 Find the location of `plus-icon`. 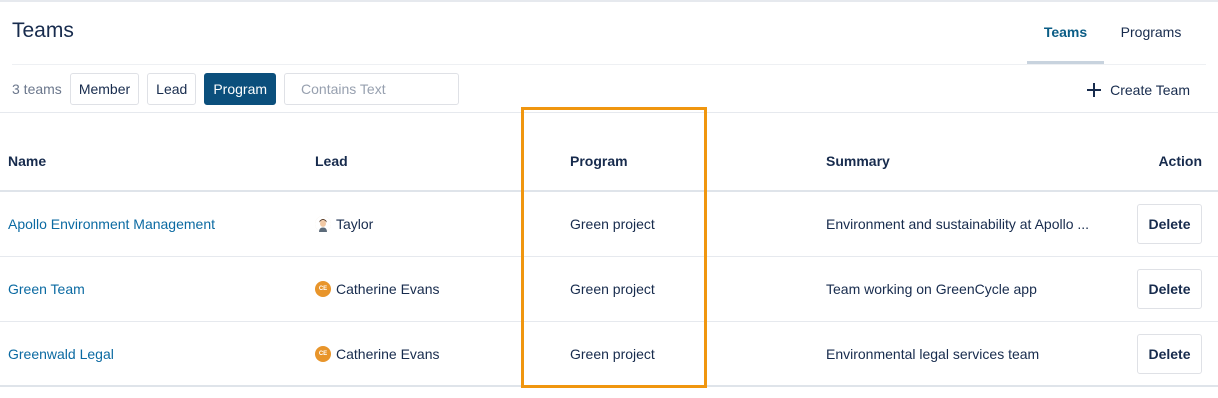

plus-icon is located at coordinates (1094, 90).